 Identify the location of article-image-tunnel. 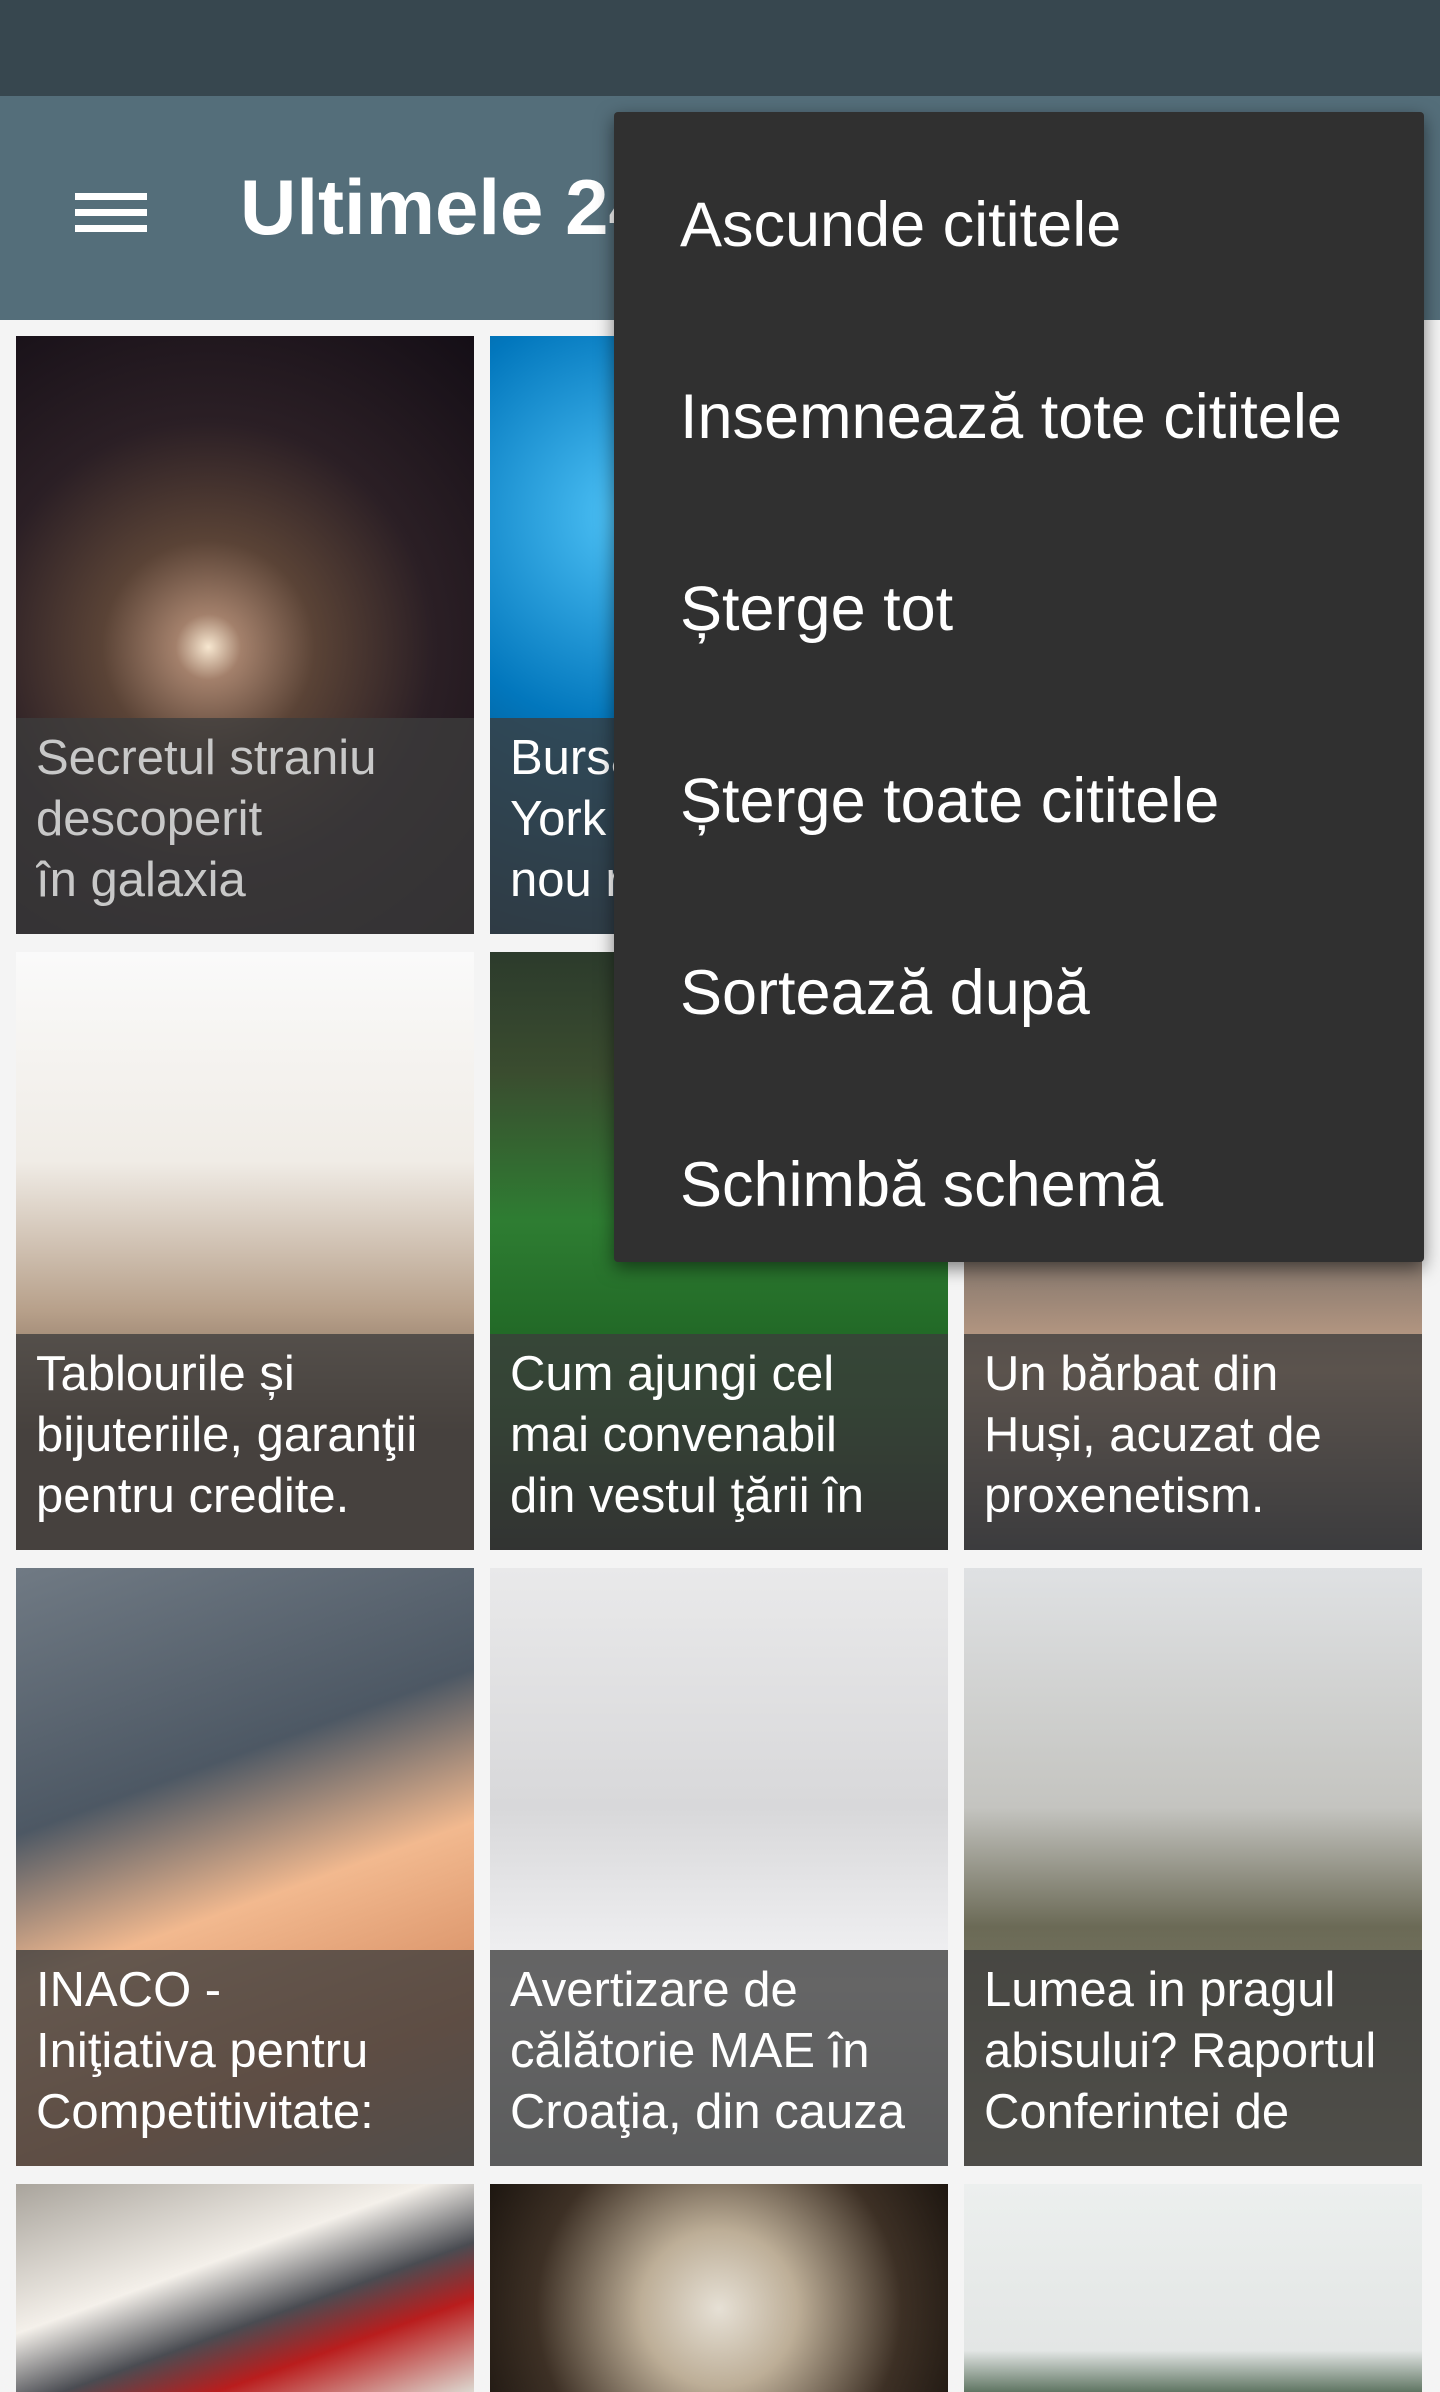
(719, 2288).